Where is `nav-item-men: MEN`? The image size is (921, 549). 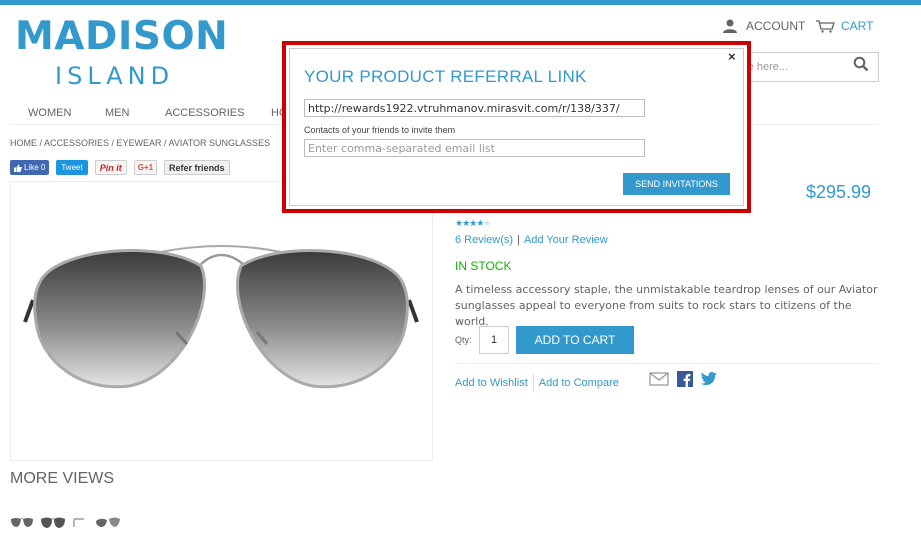 nav-item-men: MEN is located at coordinates (117, 113).